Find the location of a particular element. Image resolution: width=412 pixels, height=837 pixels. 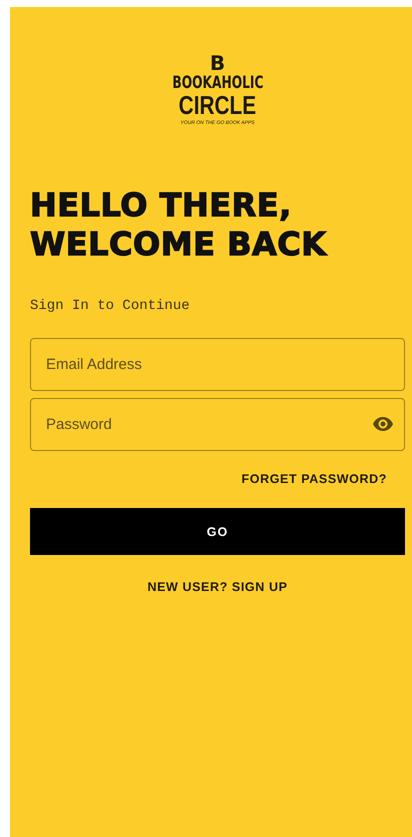

go-button: GO is located at coordinates (217, 531).